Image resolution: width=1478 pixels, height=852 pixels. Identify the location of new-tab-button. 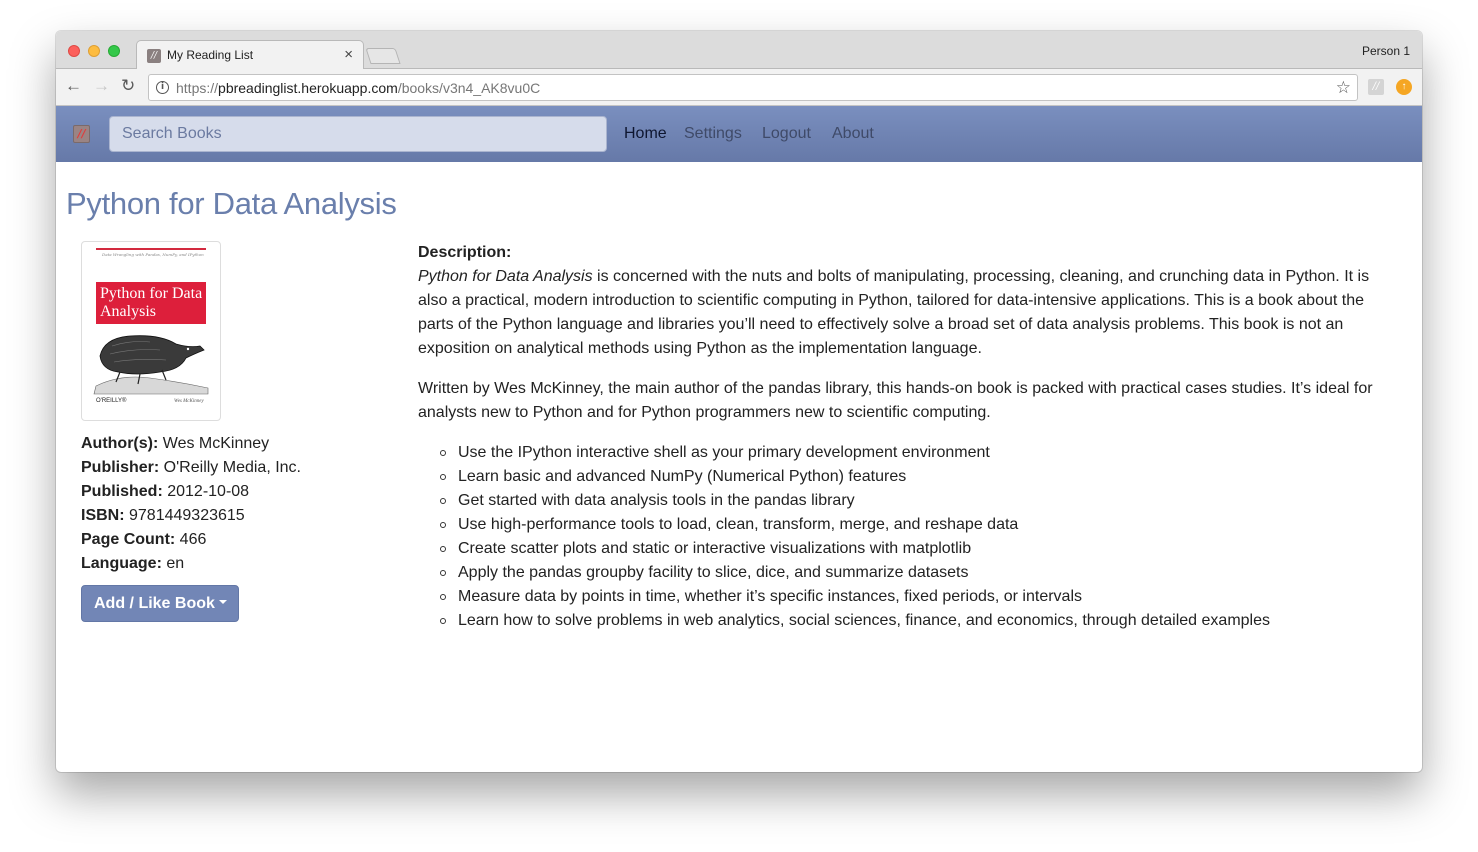
(383, 56).